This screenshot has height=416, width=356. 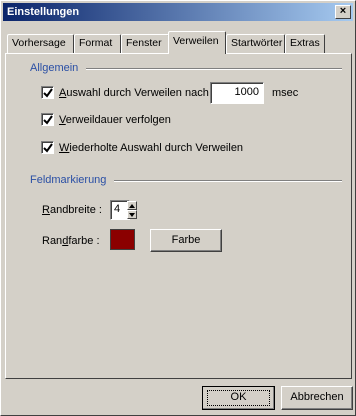 What do you see at coordinates (71, 241) in the screenshot?
I see `border-color-label: Randfarbe :` at bounding box center [71, 241].